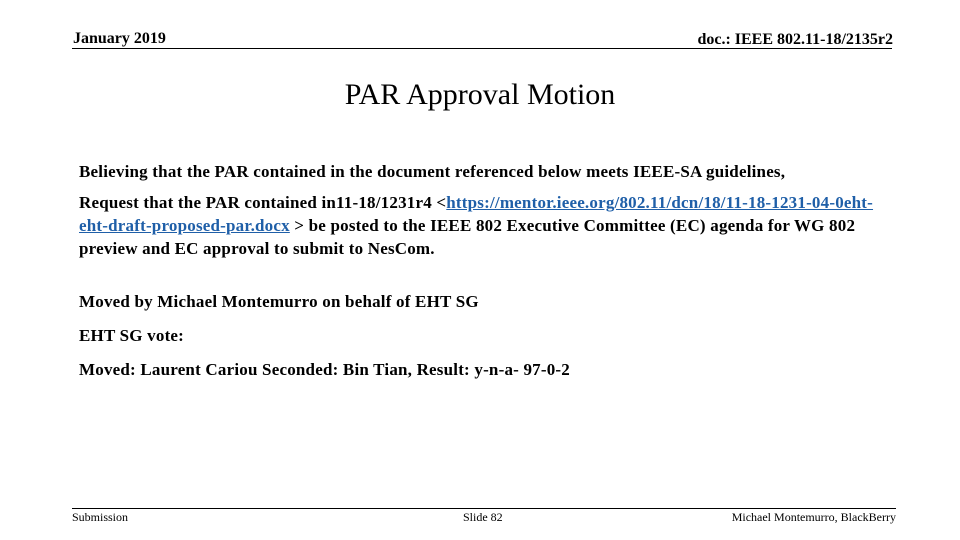  What do you see at coordinates (119, 38) in the screenshot?
I see `header-date: January 2019` at bounding box center [119, 38].